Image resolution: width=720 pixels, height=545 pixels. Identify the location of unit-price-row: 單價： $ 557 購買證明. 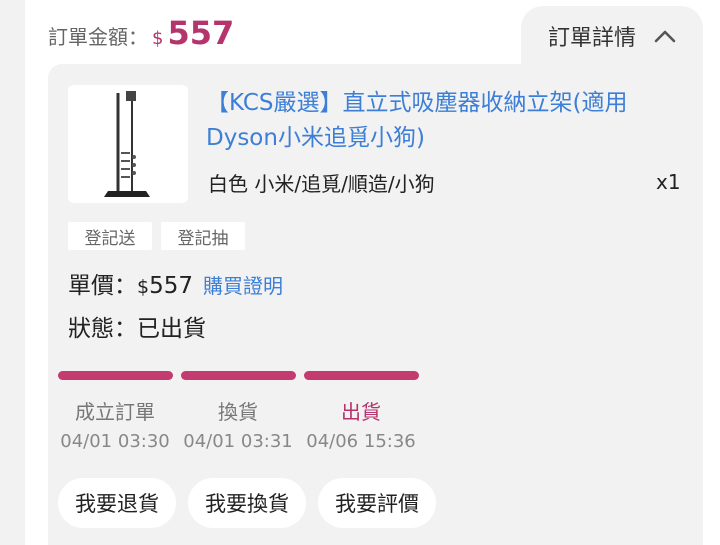
(175, 283).